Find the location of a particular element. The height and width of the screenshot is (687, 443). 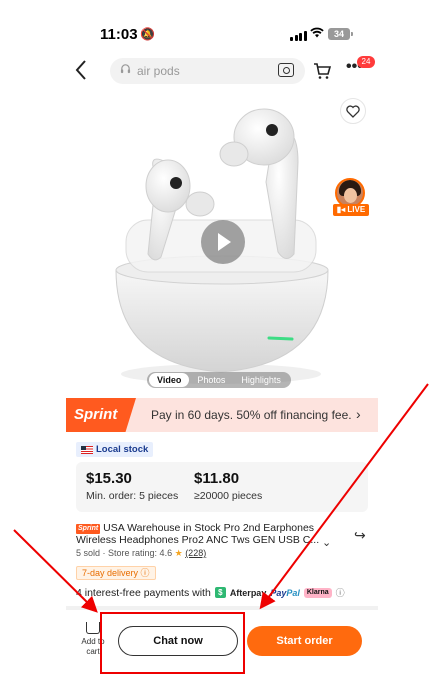

live-badge: ▮◂ LIVE is located at coordinates (351, 210).